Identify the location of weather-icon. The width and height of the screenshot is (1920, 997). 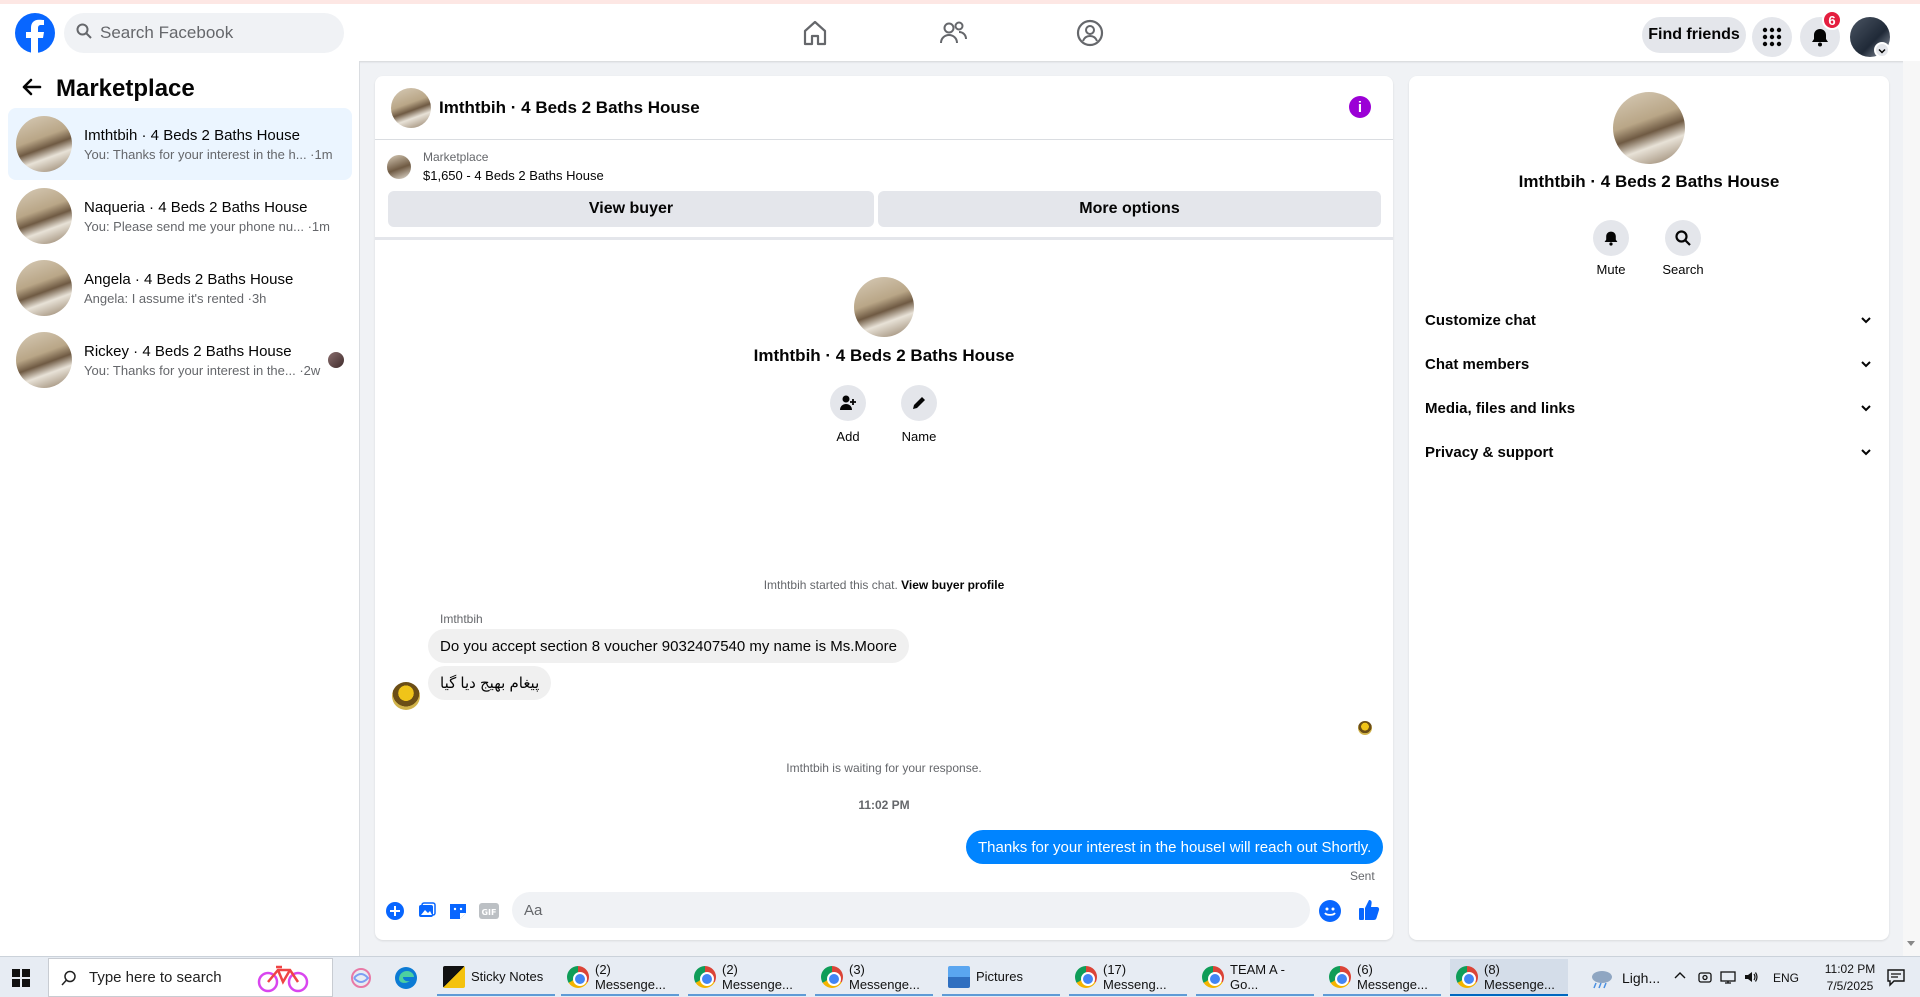
(1600, 978).